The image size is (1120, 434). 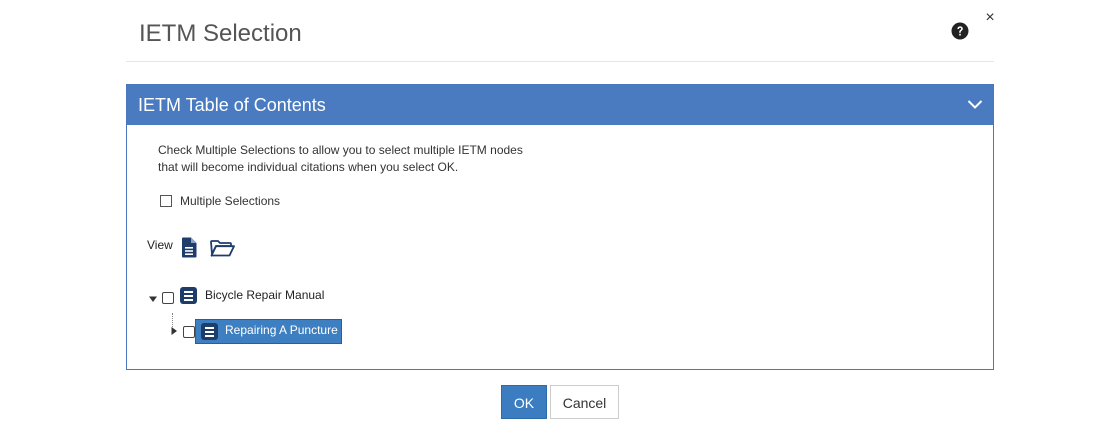 I want to click on chevron-down-icon, so click(x=975, y=104).